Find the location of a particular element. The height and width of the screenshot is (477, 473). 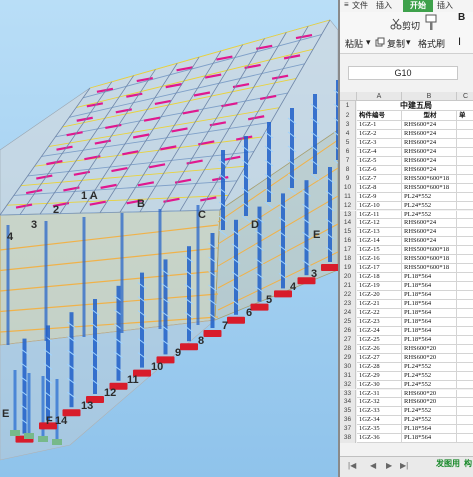

grid-label-1a: 1 A is located at coordinates (89, 196).